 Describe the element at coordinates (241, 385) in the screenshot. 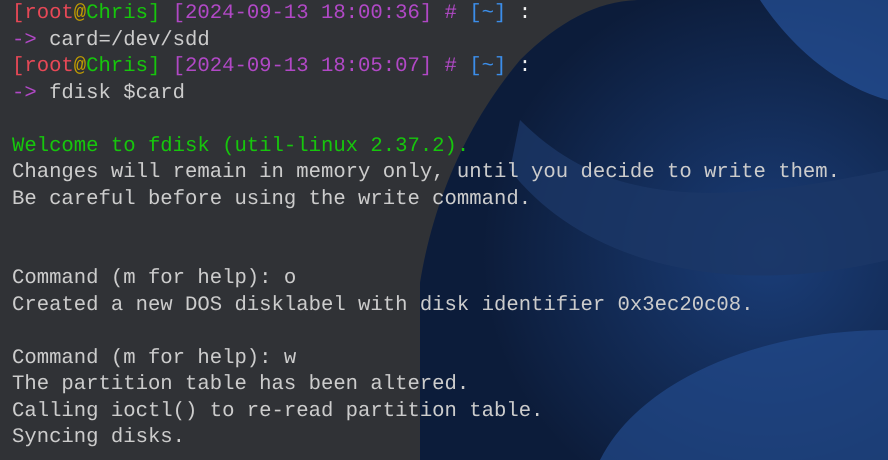

I see `terminal-line: The partition table has been altered.` at that location.